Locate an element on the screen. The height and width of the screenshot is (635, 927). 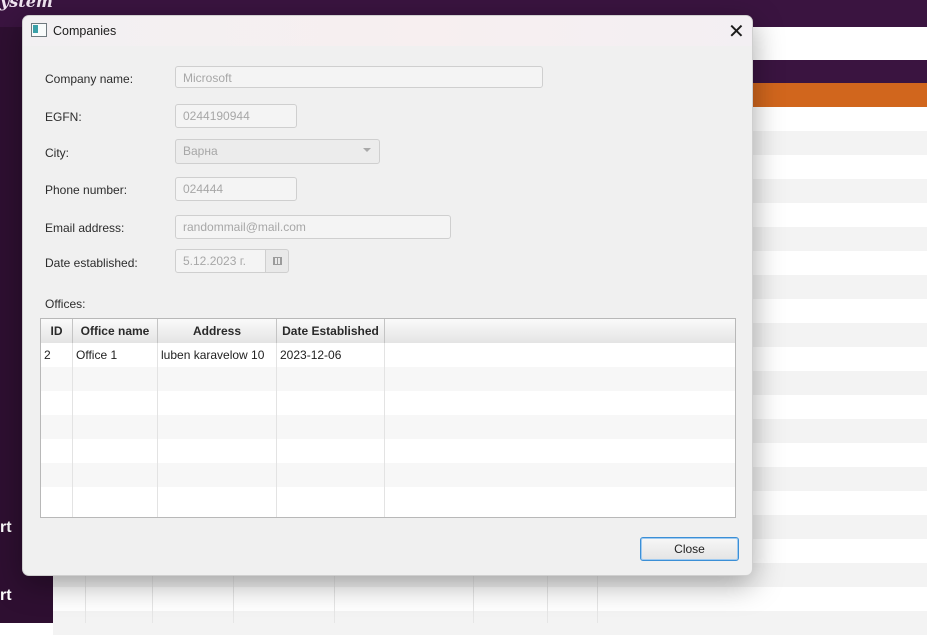
date-established-field: 5.12.2023 г. is located at coordinates (220, 261).